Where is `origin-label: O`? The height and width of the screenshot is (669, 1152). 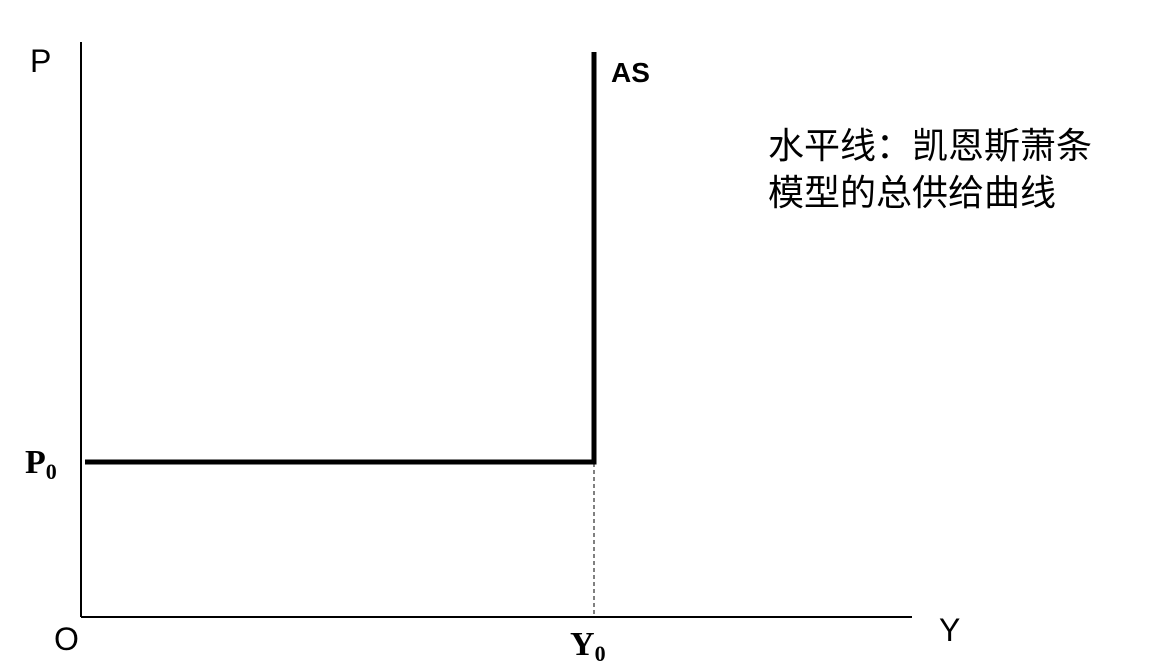
origin-label: O is located at coordinates (66, 639).